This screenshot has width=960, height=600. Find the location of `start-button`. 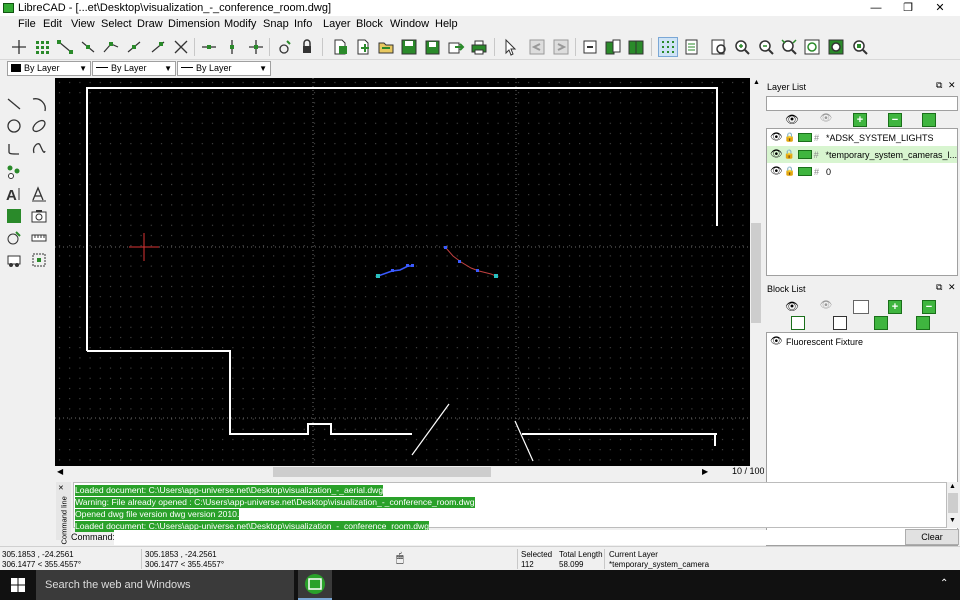

start-button is located at coordinates (18, 585).